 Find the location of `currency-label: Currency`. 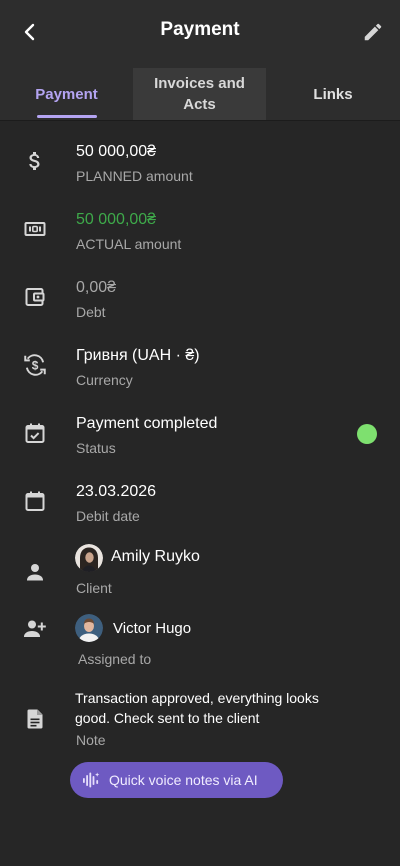

currency-label: Currency is located at coordinates (104, 380).